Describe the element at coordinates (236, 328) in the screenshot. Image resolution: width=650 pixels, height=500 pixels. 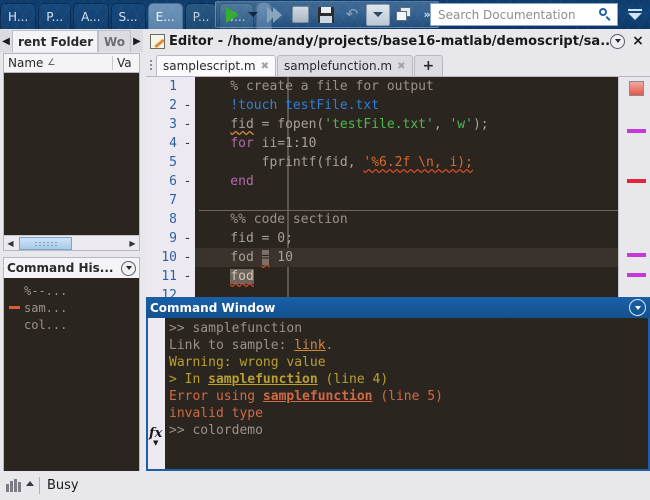
I see `output-text: >> samplefunction` at that location.